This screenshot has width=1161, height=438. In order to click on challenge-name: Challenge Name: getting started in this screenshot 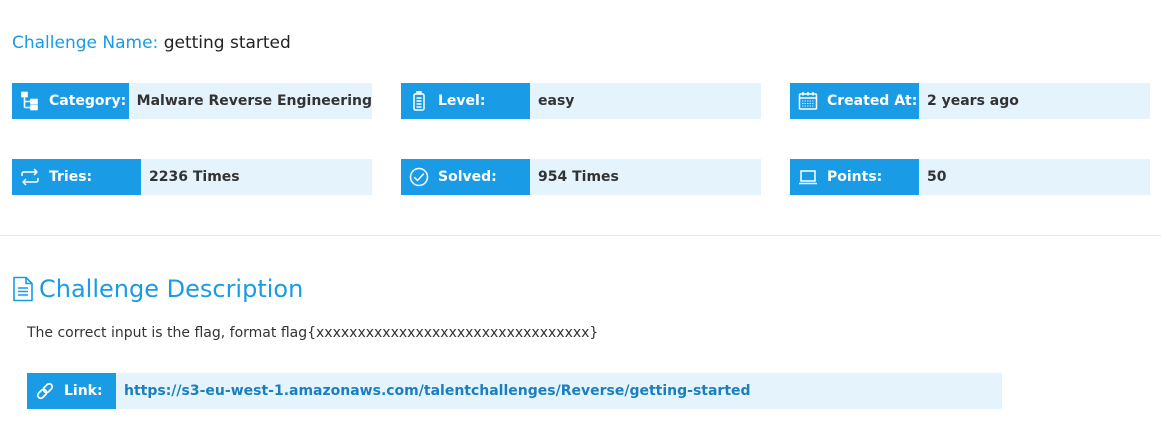, I will do `click(151, 43)`.